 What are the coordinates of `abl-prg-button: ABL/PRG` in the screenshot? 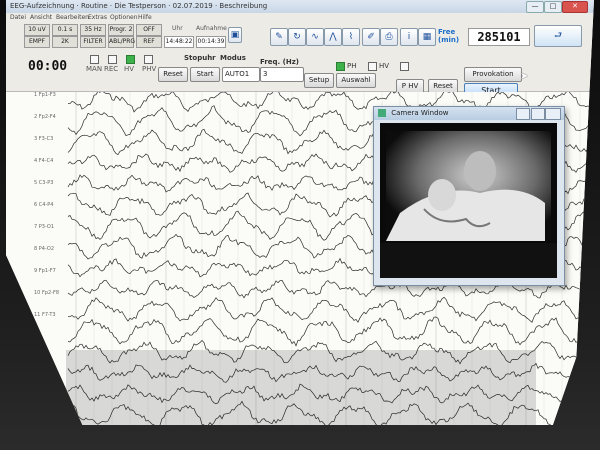 It's located at (121, 42).